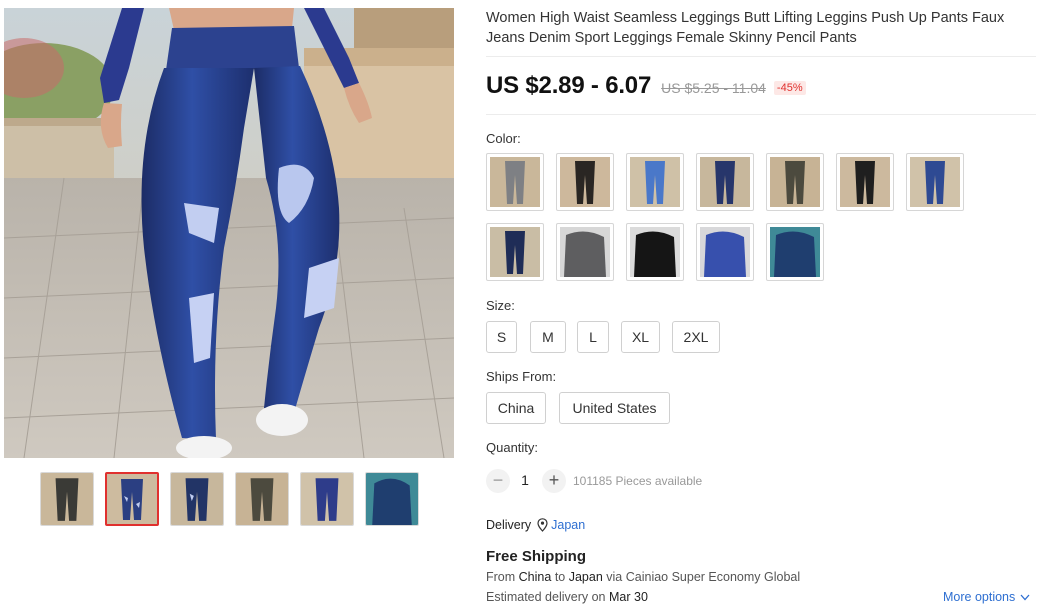  What do you see at coordinates (536, 556) in the screenshot?
I see `free-shipping-title: Free Shipping` at bounding box center [536, 556].